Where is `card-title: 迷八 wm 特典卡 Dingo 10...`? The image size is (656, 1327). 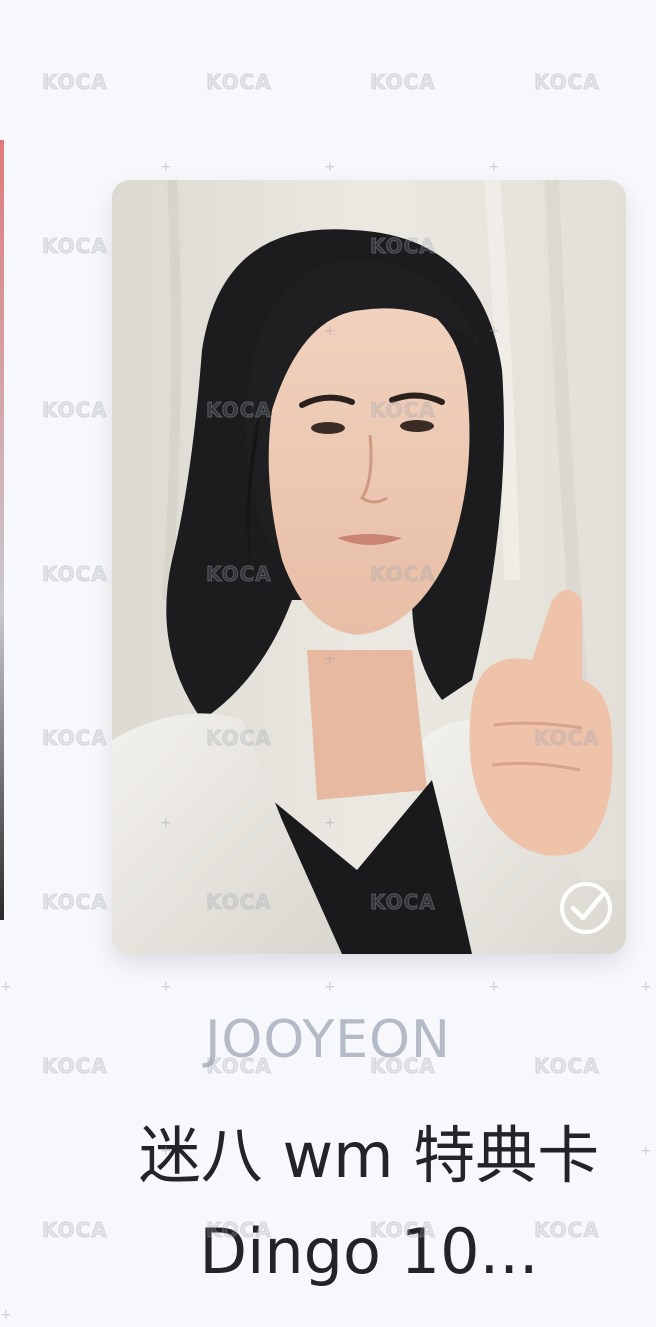 card-title: 迷八 wm 特典卡 Dingo 10... is located at coordinates (369, 1204).